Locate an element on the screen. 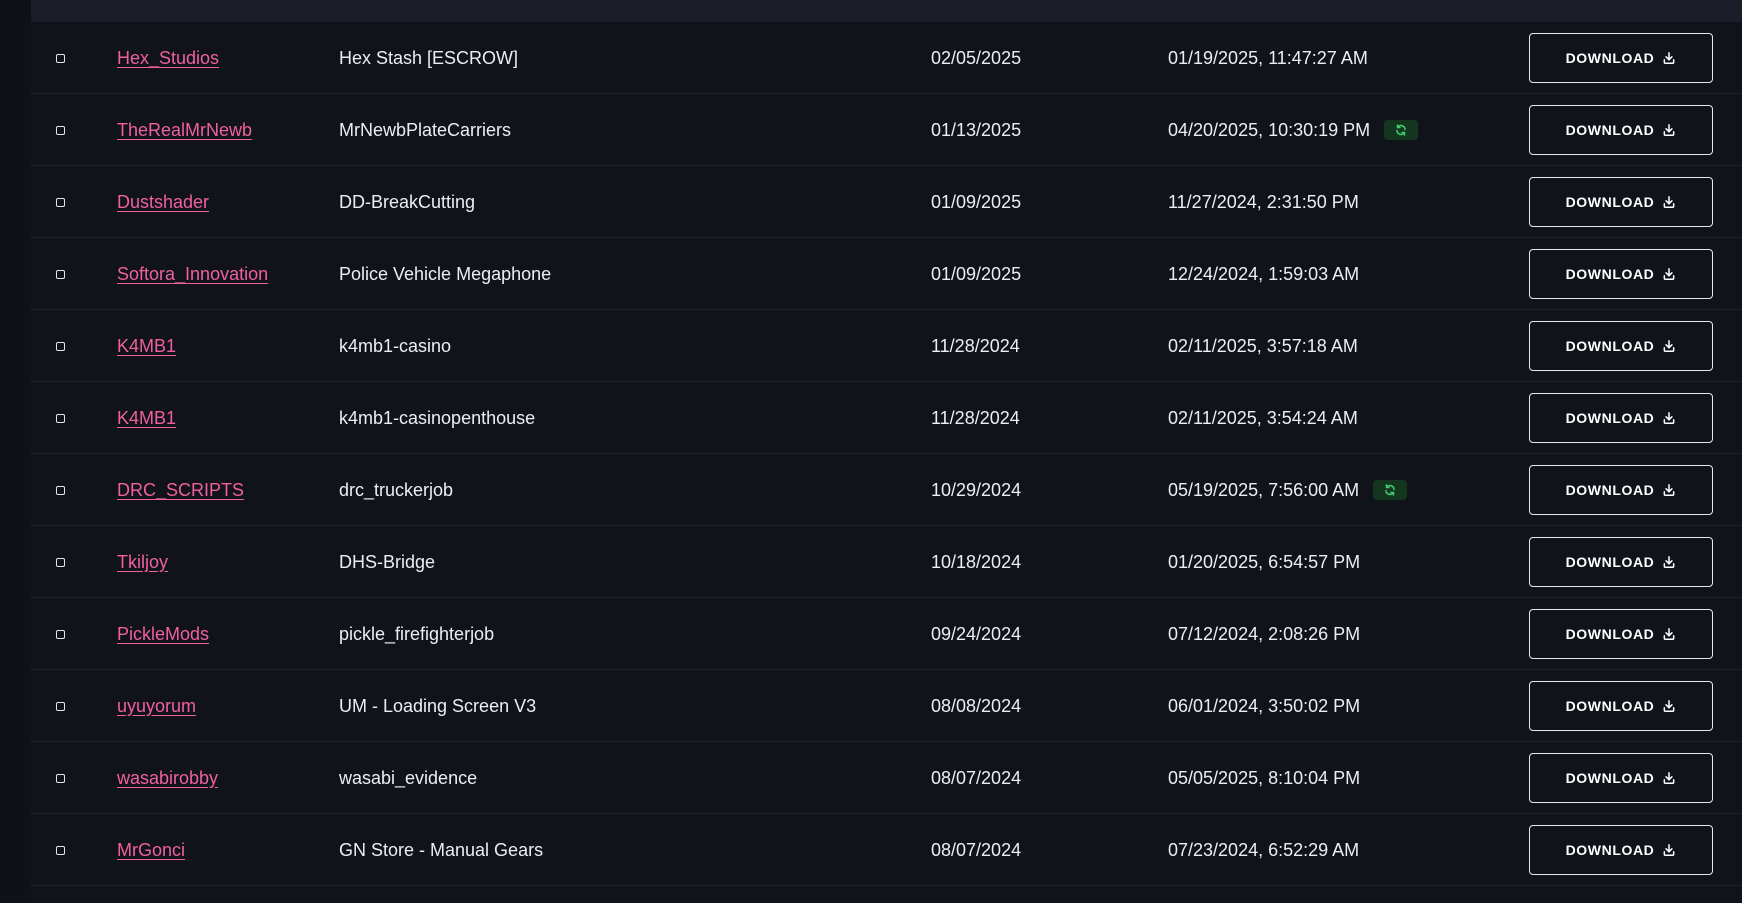  last-updated-cell: 02/11/2025, 3:54:24 AM is located at coordinates (1263, 418).